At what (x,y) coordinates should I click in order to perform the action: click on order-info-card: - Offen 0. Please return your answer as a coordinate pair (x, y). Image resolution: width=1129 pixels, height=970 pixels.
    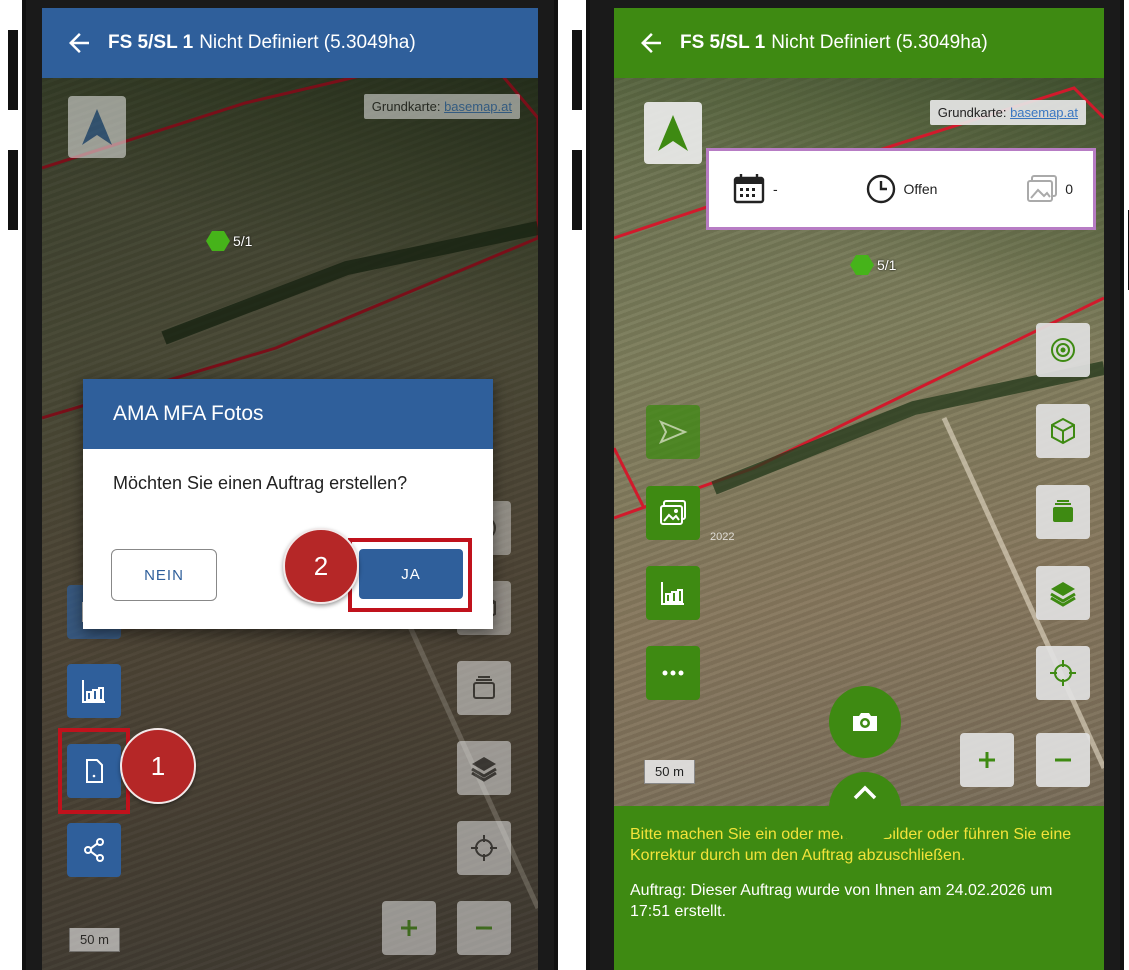
    Looking at the image, I should click on (901, 189).